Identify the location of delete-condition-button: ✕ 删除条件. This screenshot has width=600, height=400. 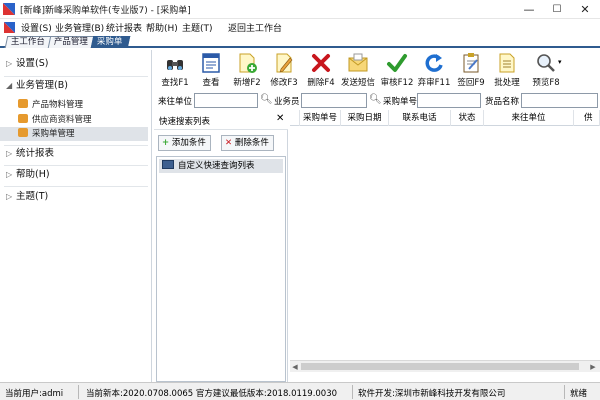
(247, 143).